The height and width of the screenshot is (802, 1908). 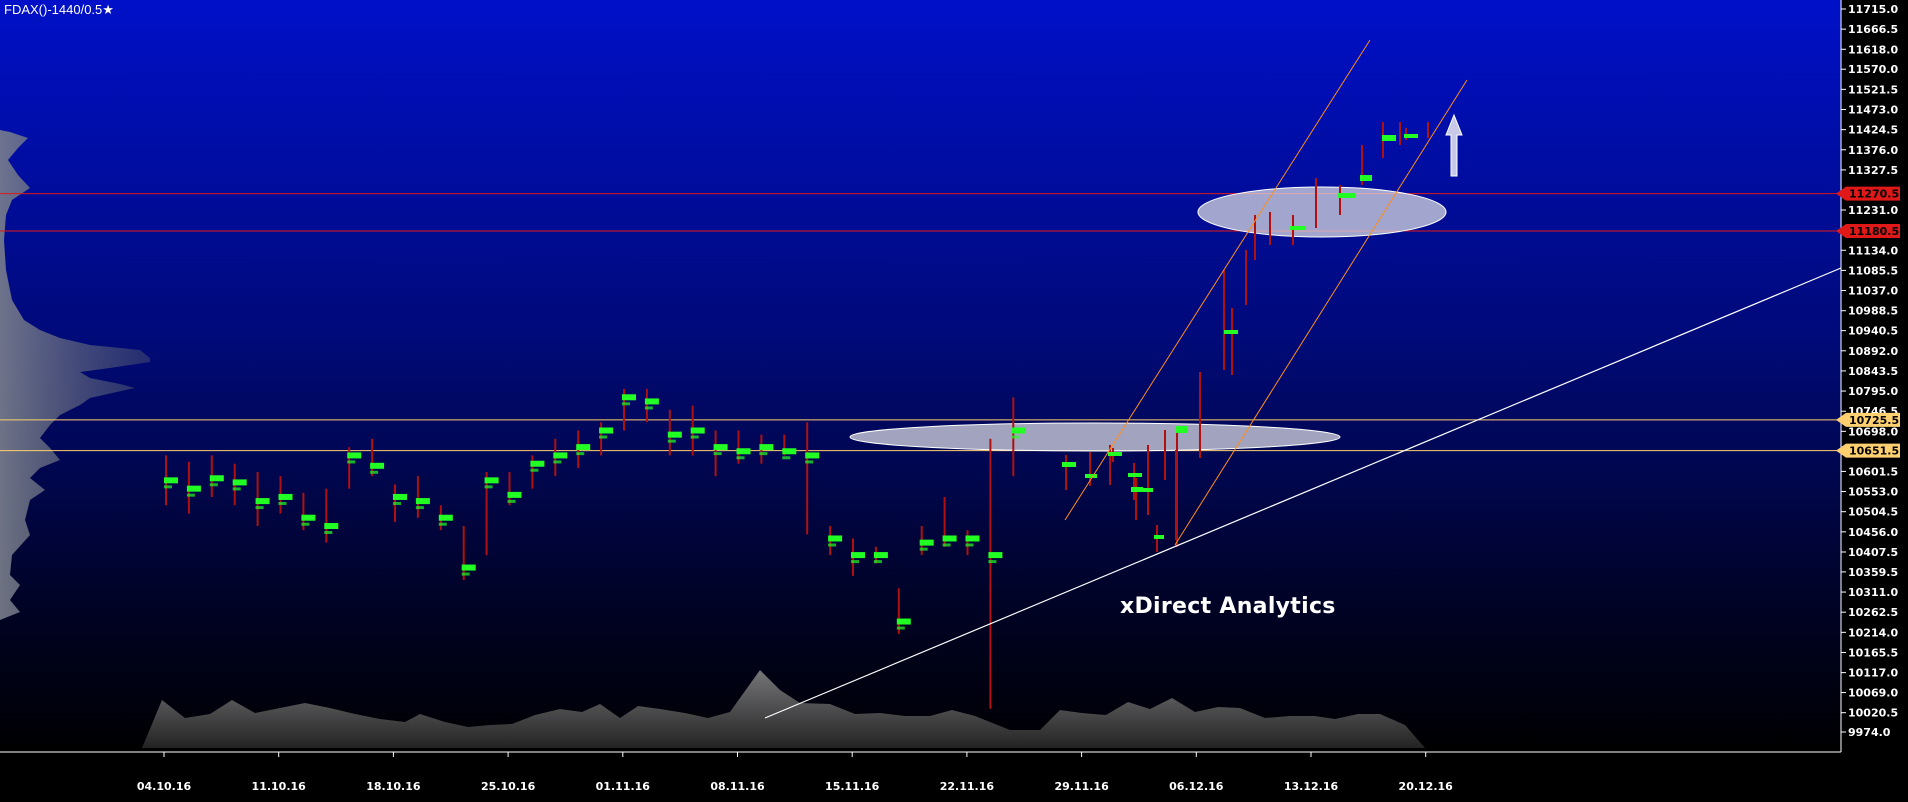 What do you see at coordinates (1873, 532) in the screenshot?
I see `y-tick-label: 10456.0` at bounding box center [1873, 532].